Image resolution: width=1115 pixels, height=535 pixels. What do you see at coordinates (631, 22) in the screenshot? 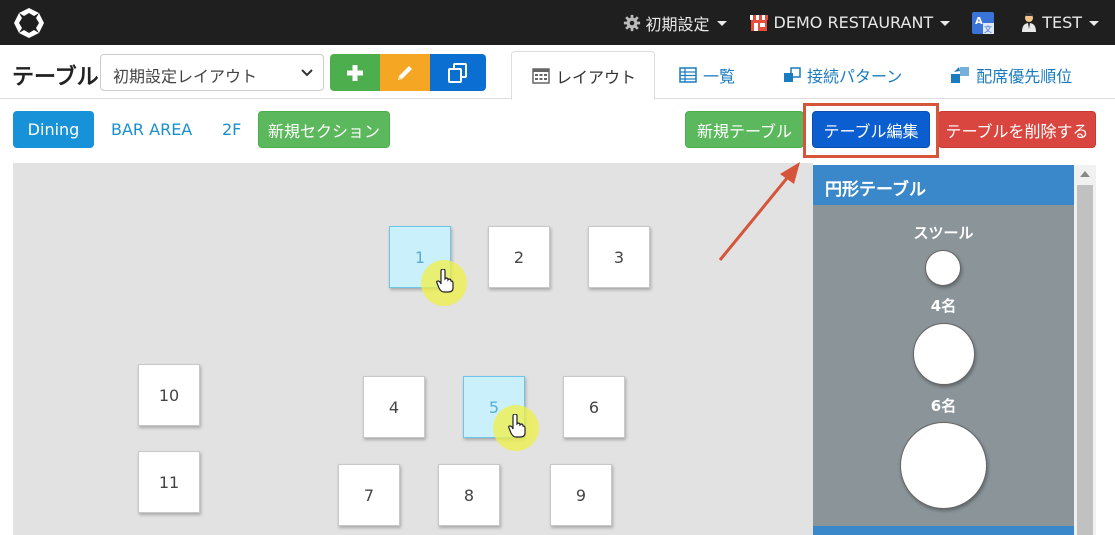
I see `gear-icon` at bounding box center [631, 22].